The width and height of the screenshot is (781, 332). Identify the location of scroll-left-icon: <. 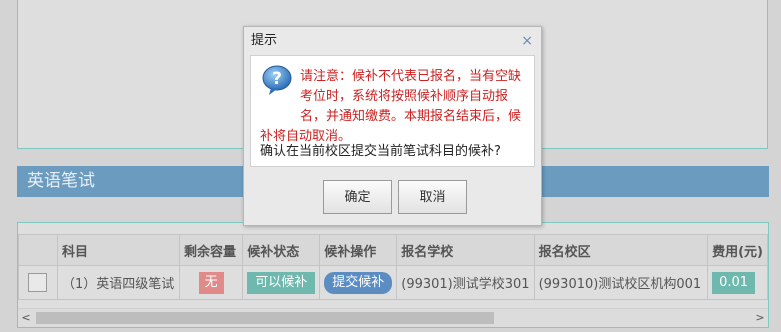
(26, 318).